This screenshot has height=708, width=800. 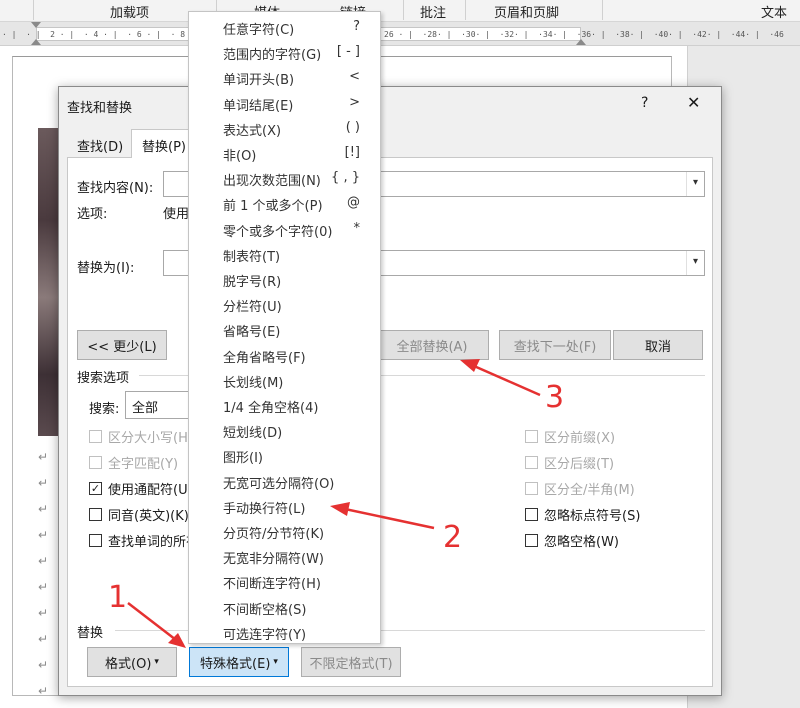 I want to click on annotation-number-1: 1, so click(x=118, y=597).